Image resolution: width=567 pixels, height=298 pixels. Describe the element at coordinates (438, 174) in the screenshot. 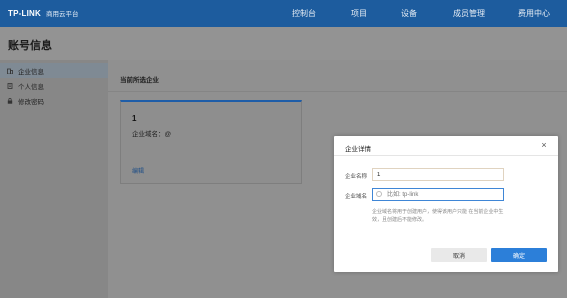

I see `company-name-input` at that location.